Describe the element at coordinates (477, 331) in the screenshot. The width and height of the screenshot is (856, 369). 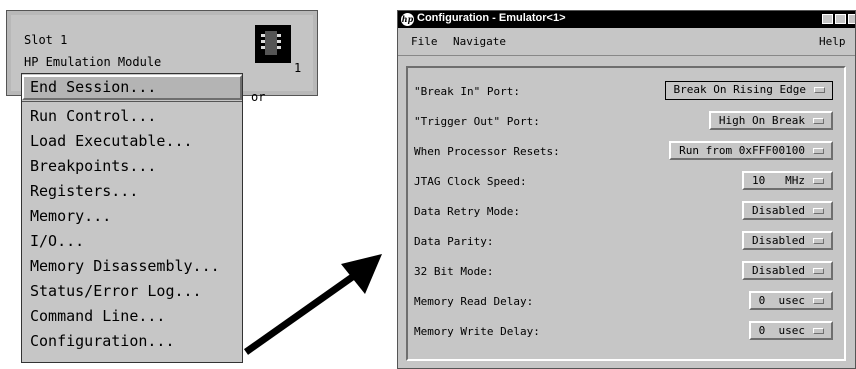
I see `setting-label: Memory Write Delay:` at that location.